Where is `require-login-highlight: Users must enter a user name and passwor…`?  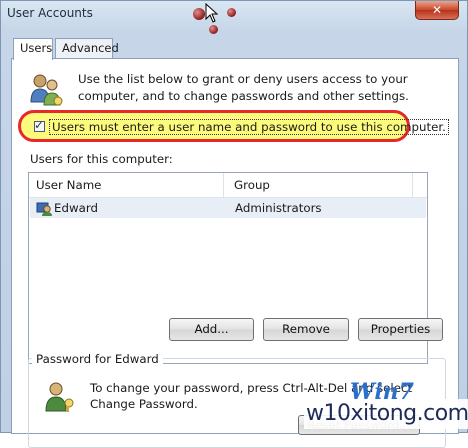 require-login-highlight: Users must enter a user name and passwor… is located at coordinates (233, 126).